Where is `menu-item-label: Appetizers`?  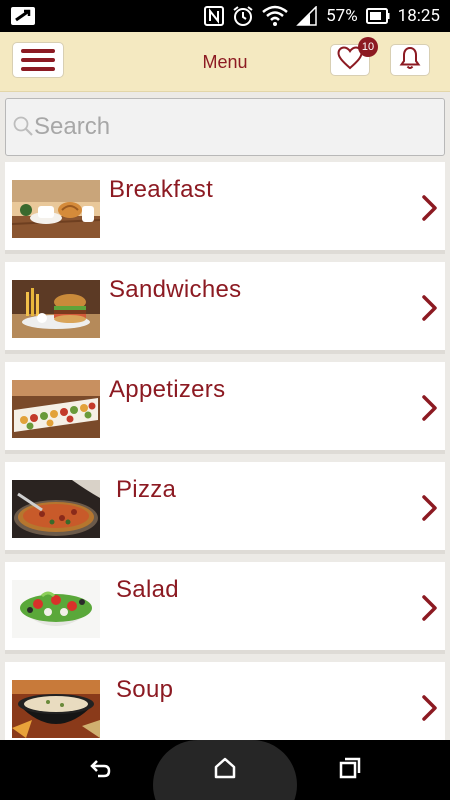 menu-item-label: Appetizers is located at coordinates (167, 389).